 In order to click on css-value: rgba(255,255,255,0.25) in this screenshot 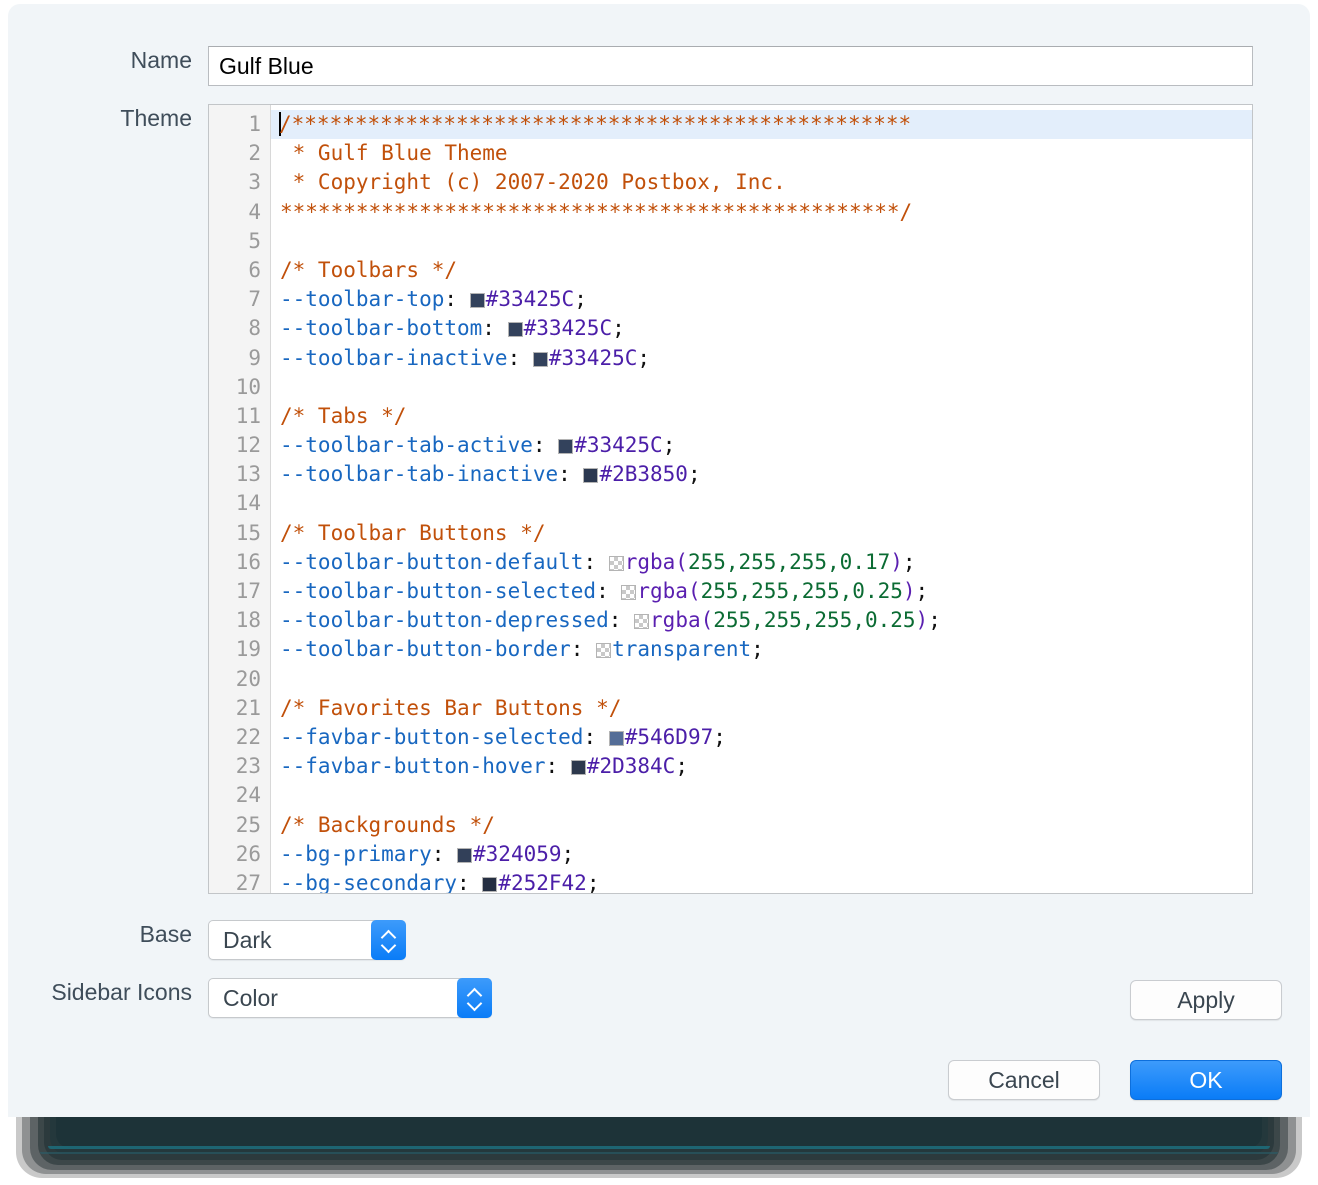, I will do `click(776, 591)`.